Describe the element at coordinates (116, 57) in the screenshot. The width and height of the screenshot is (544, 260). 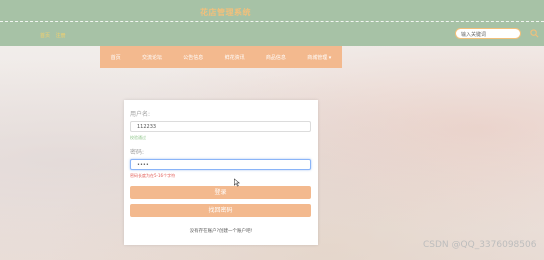
I see `nav-item-home: 首页` at that location.